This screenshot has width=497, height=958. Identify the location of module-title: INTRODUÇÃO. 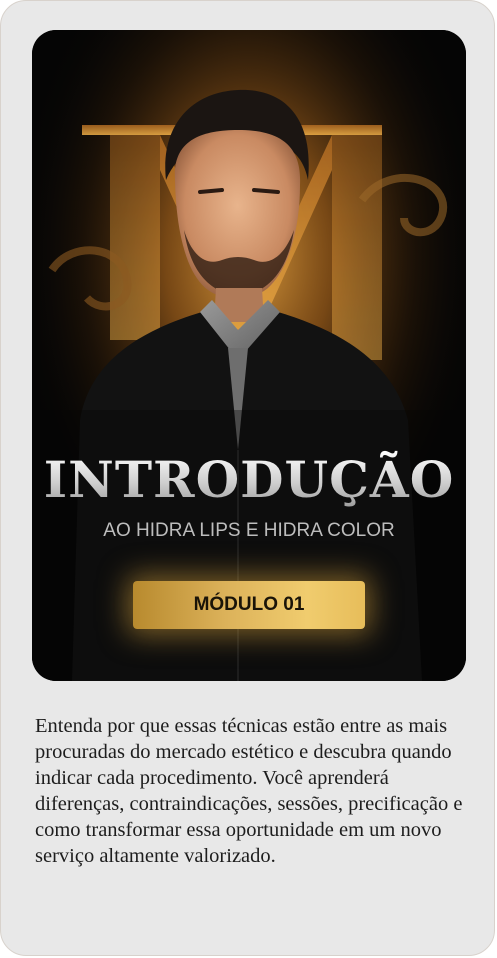
(249, 479).